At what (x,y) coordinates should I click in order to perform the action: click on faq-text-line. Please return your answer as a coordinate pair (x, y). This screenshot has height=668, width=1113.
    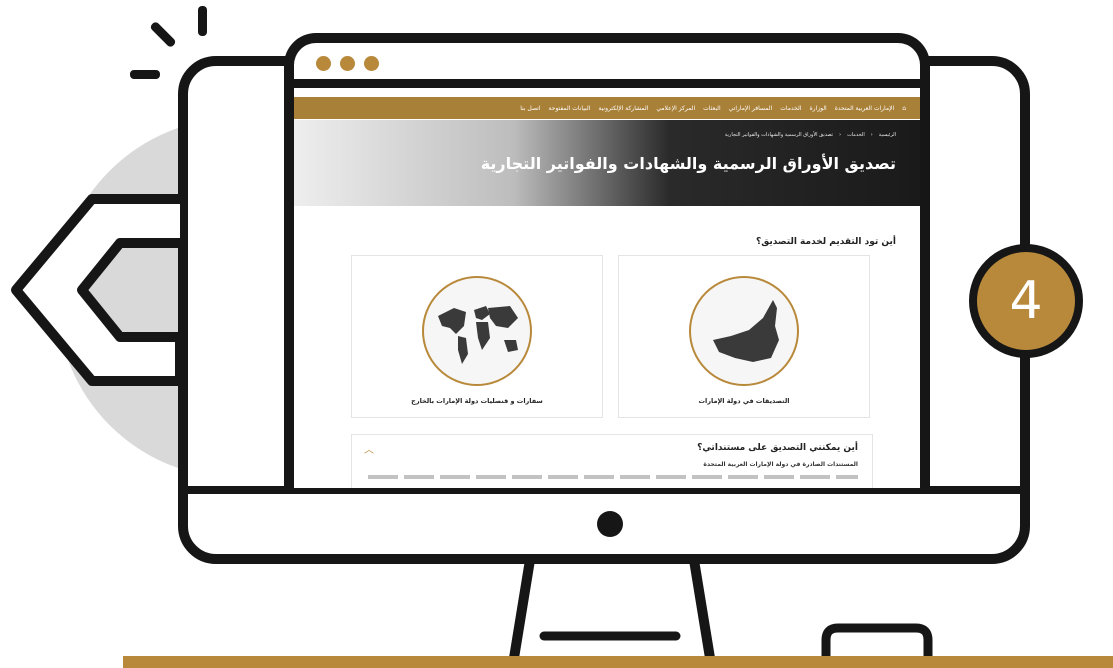
    Looking at the image, I should click on (613, 477).